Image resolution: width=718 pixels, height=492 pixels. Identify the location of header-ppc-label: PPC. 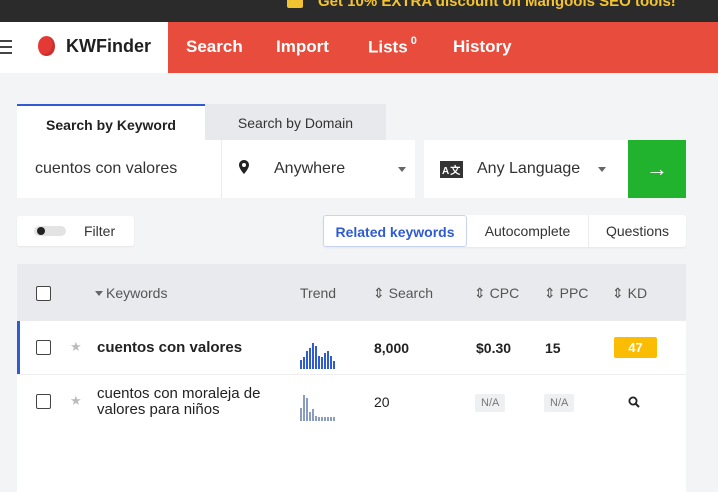
(574, 293).